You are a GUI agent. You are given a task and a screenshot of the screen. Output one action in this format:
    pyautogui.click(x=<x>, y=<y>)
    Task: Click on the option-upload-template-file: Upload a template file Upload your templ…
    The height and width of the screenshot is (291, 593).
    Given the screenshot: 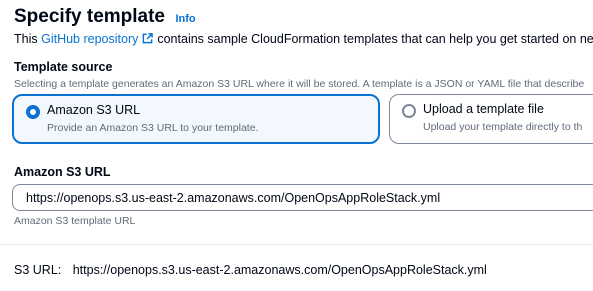 What is the action you would take?
    pyautogui.click(x=491, y=119)
    